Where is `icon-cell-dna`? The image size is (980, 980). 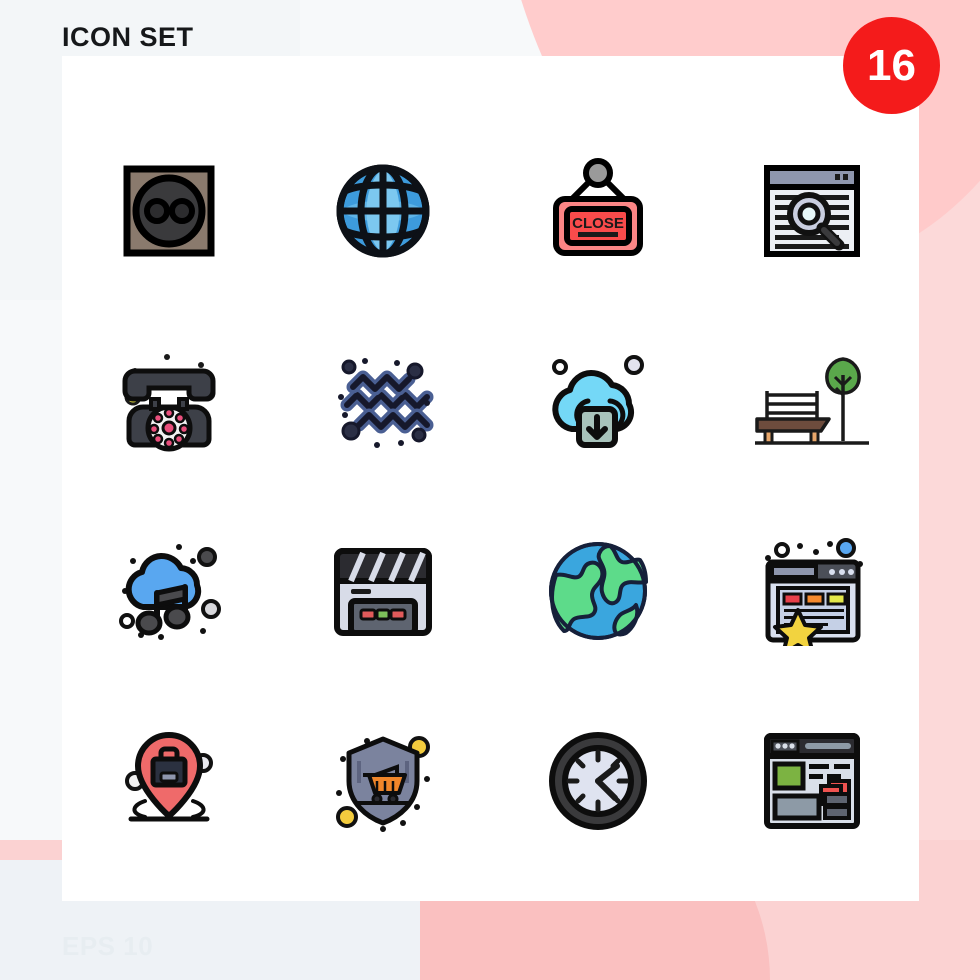 icon-cell-dna is located at coordinates (383, 401).